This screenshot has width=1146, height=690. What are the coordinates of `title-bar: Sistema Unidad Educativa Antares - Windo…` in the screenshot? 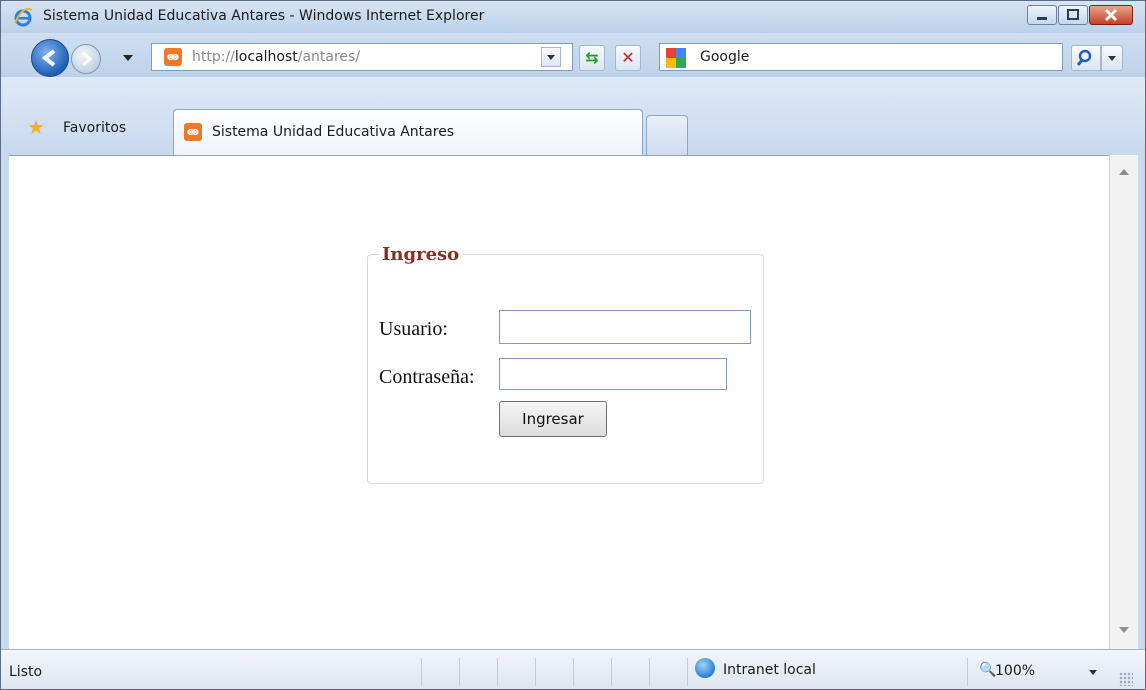 It's located at (573, 17).